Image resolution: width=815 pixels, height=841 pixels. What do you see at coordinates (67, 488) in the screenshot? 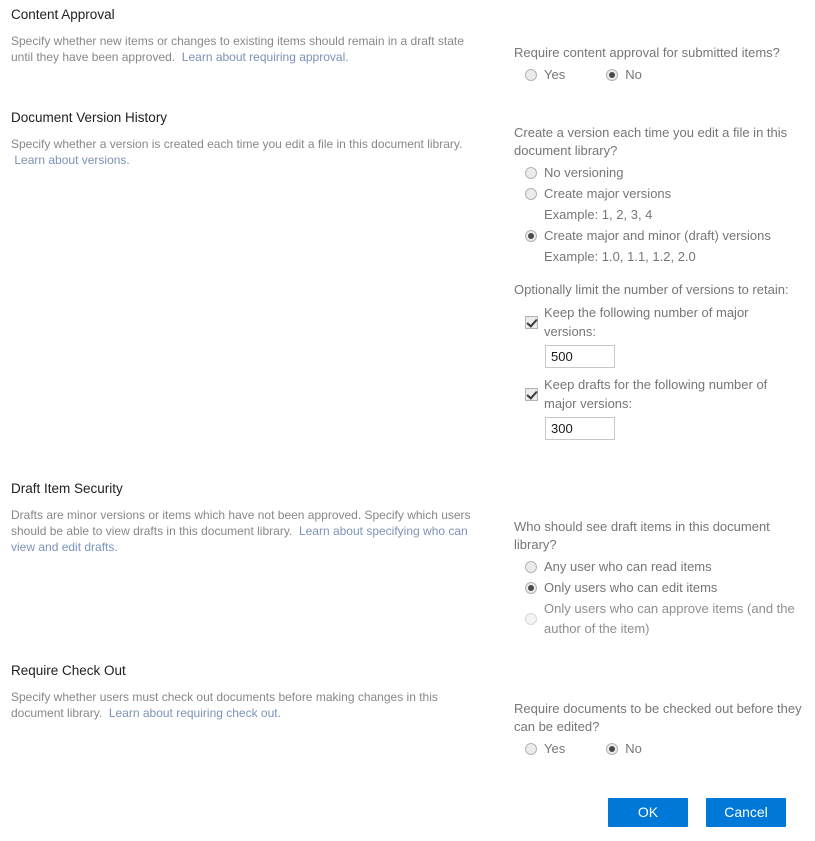
I see `draft-security-title: Draft Item Security` at bounding box center [67, 488].